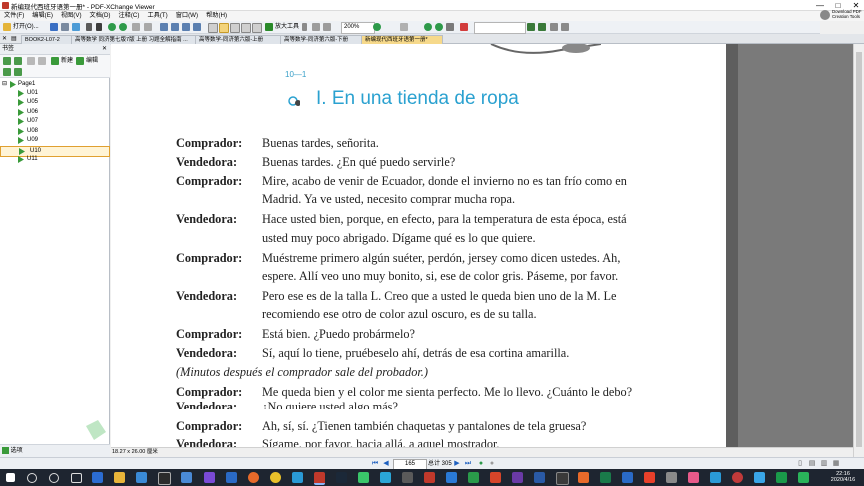 This screenshot has width=864, height=486. What do you see at coordinates (649, 477) in the screenshot?
I see `app-icon-red` at bounding box center [649, 477].